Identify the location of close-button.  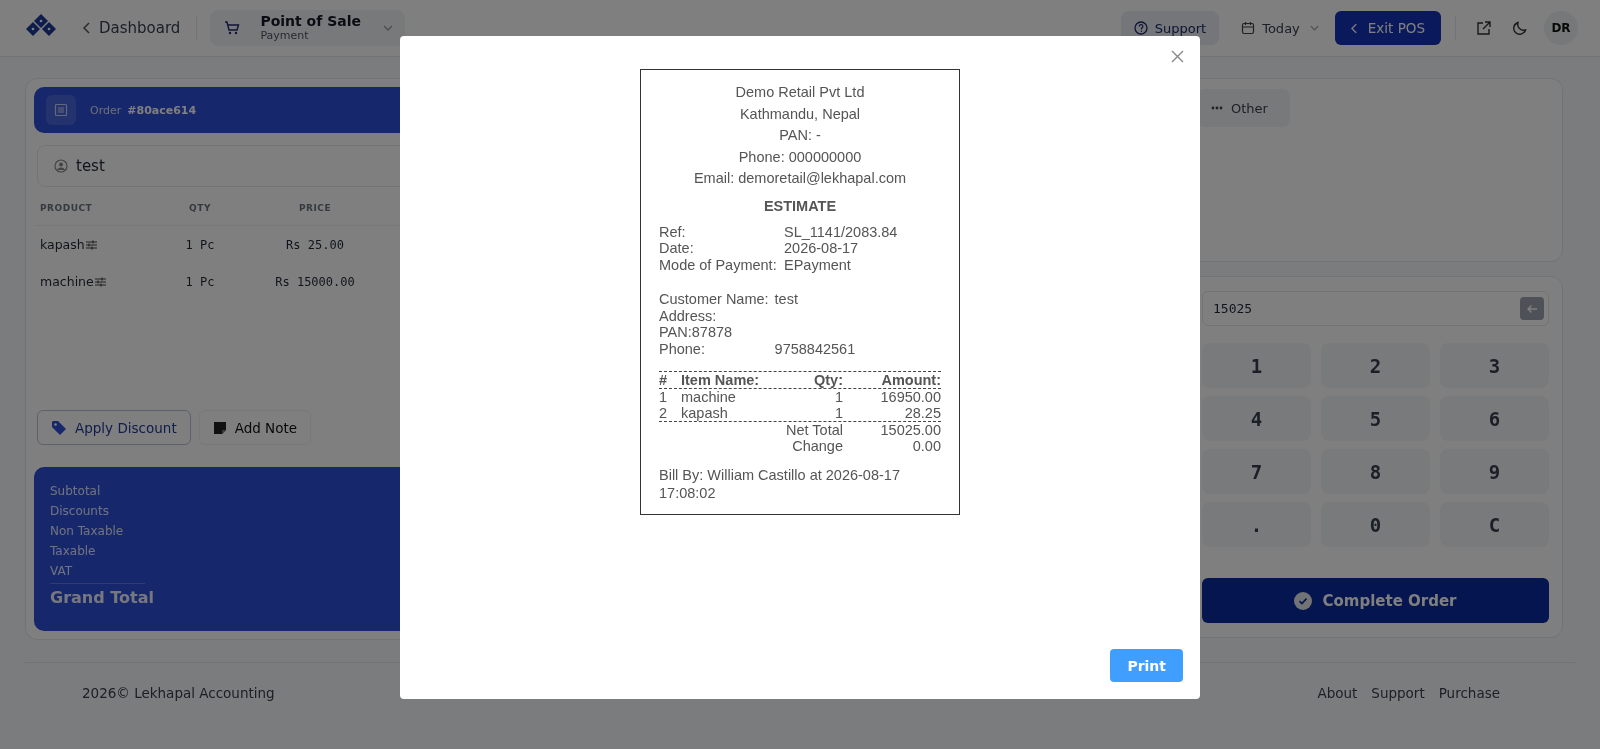
(1177, 56).